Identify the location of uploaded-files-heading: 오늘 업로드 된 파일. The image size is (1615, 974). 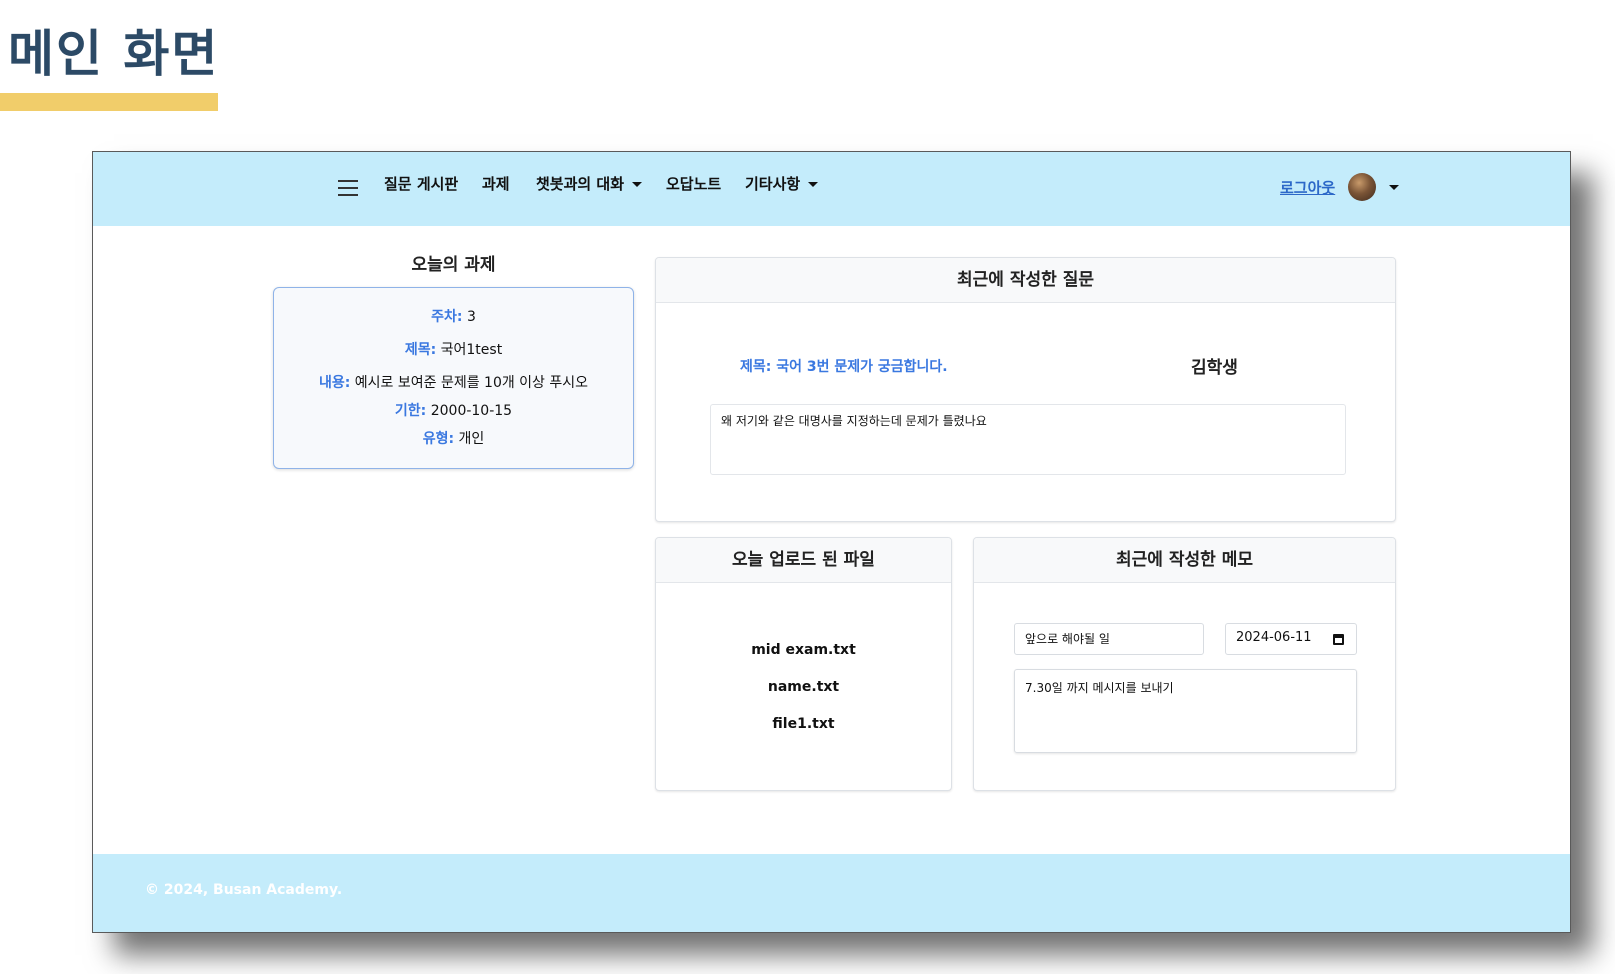
(803, 560).